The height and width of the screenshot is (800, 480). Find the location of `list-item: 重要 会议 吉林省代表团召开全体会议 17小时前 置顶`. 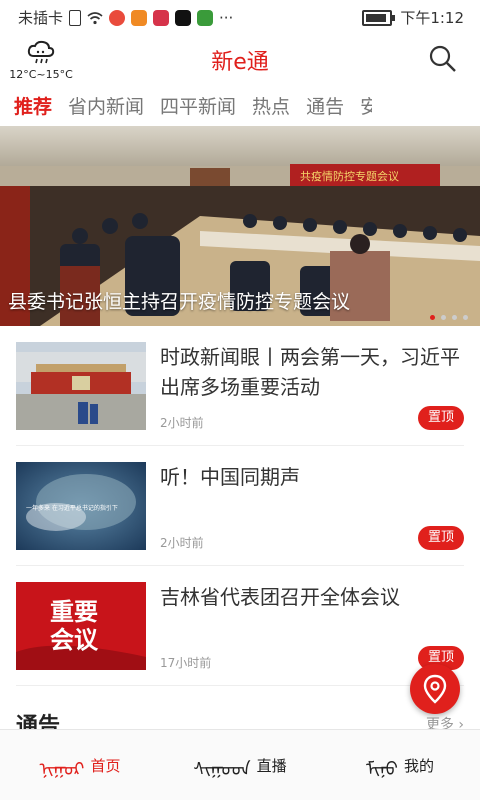

list-item: 重要 会议 吉林省代表团召开全体会议 17小时前 置顶 is located at coordinates (240, 626).